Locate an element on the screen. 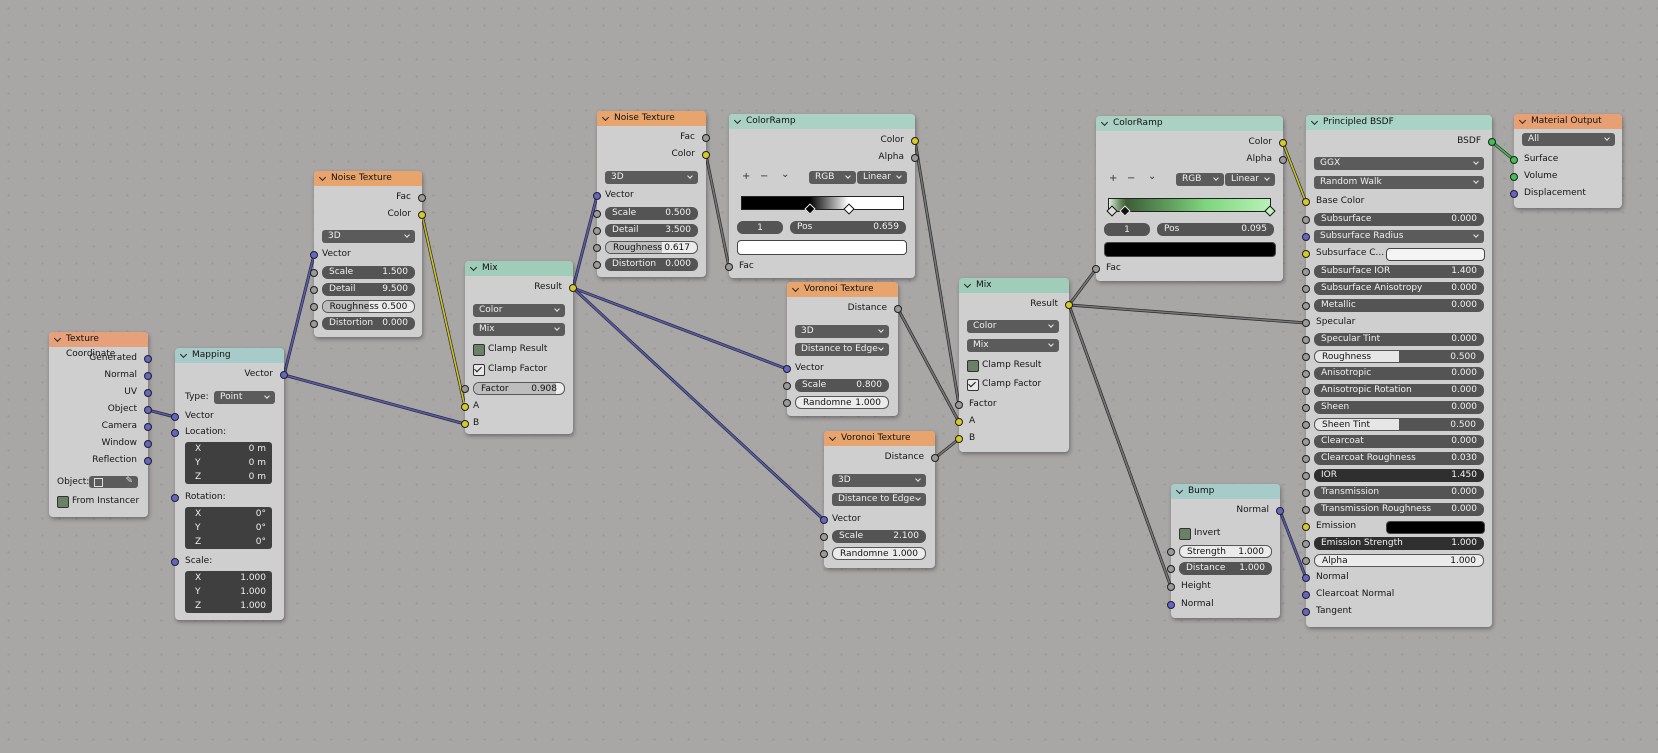  socket-tangent is located at coordinates (1306, 612).